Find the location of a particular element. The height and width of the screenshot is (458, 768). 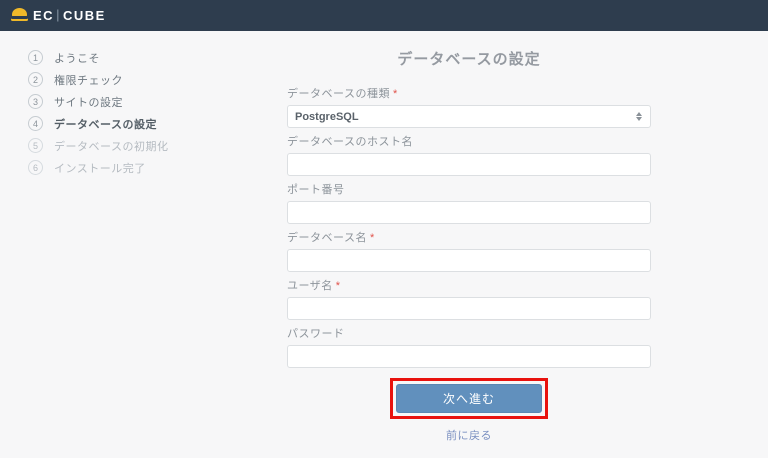

field-password: パスワード is located at coordinates (469, 348).